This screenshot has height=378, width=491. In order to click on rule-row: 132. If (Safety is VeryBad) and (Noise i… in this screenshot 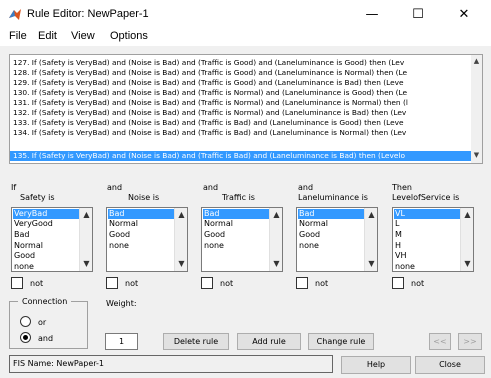, I will do `click(241, 113)`.